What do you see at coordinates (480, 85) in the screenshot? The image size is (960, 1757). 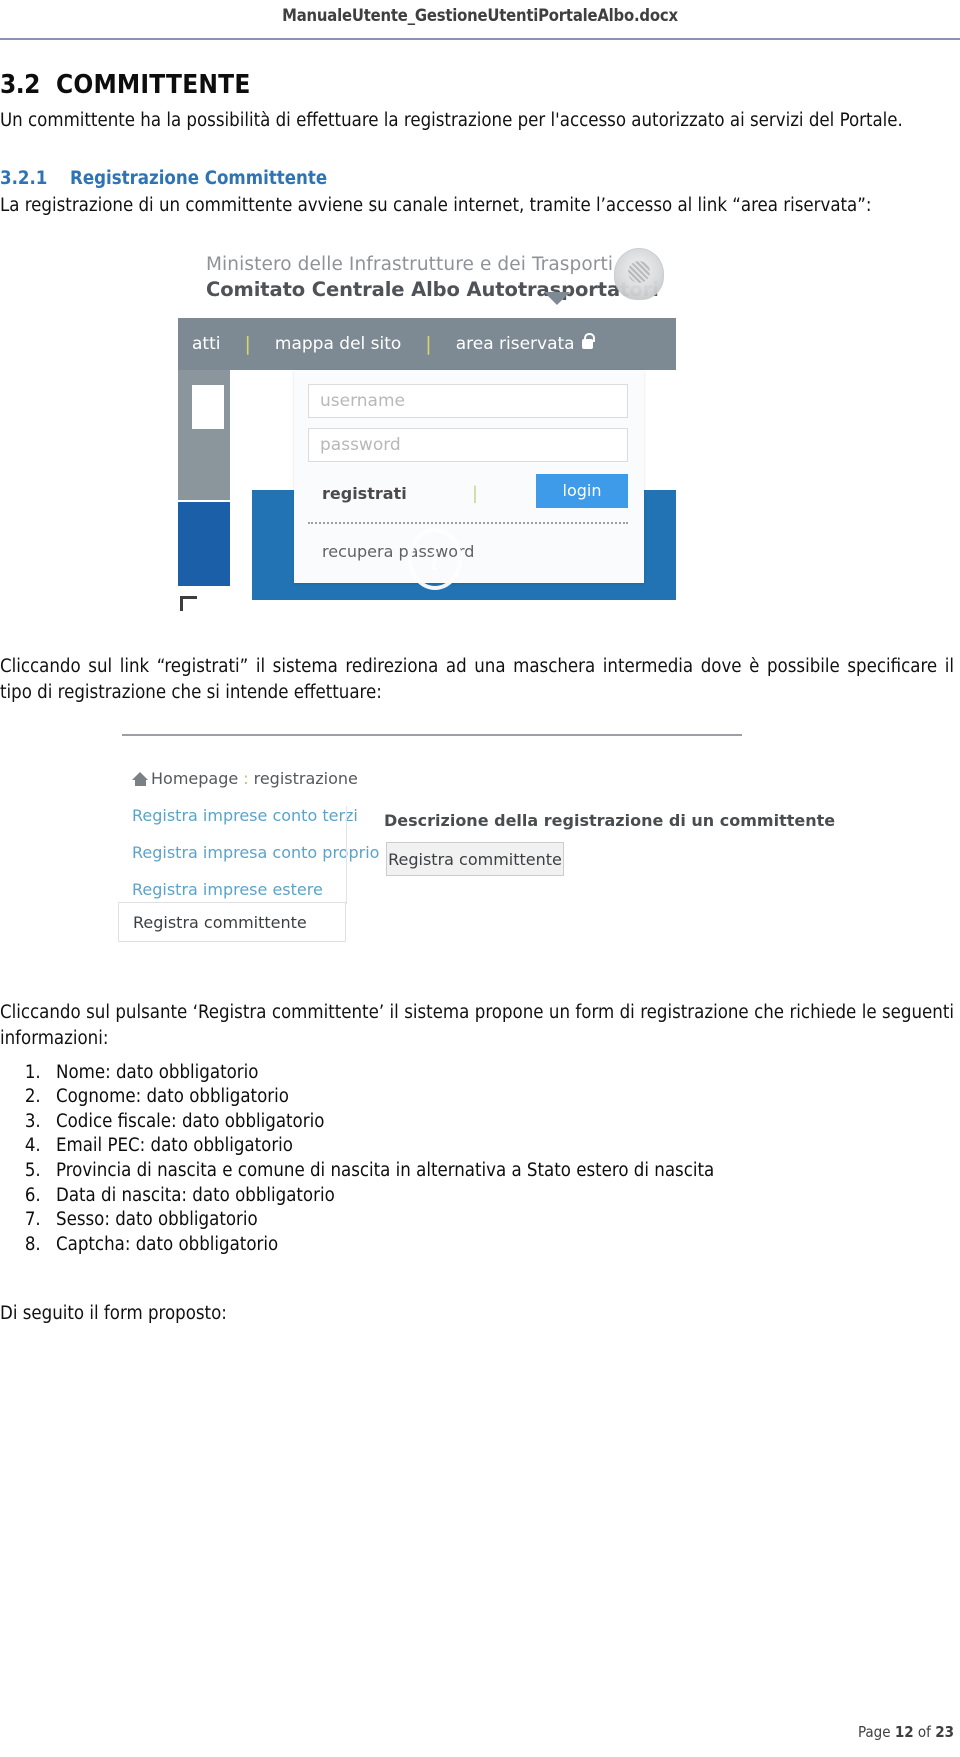 I see `heading-section-3-2: 3.2 COMMITTENTE` at bounding box center [480, 85].